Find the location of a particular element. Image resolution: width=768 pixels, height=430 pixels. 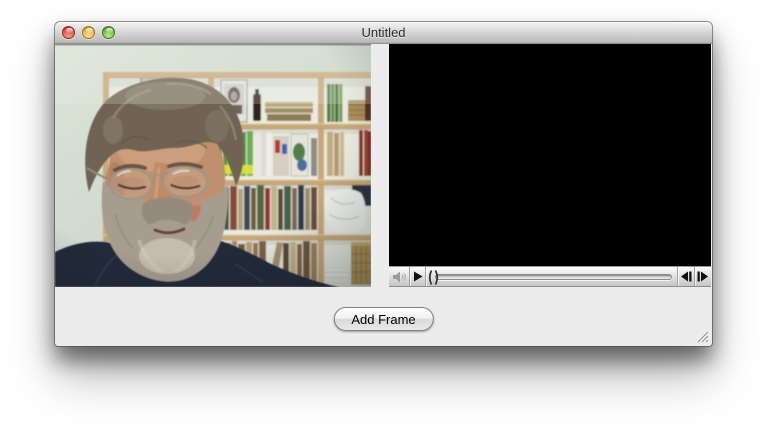

volume-button is located at coordinates (399, 276).